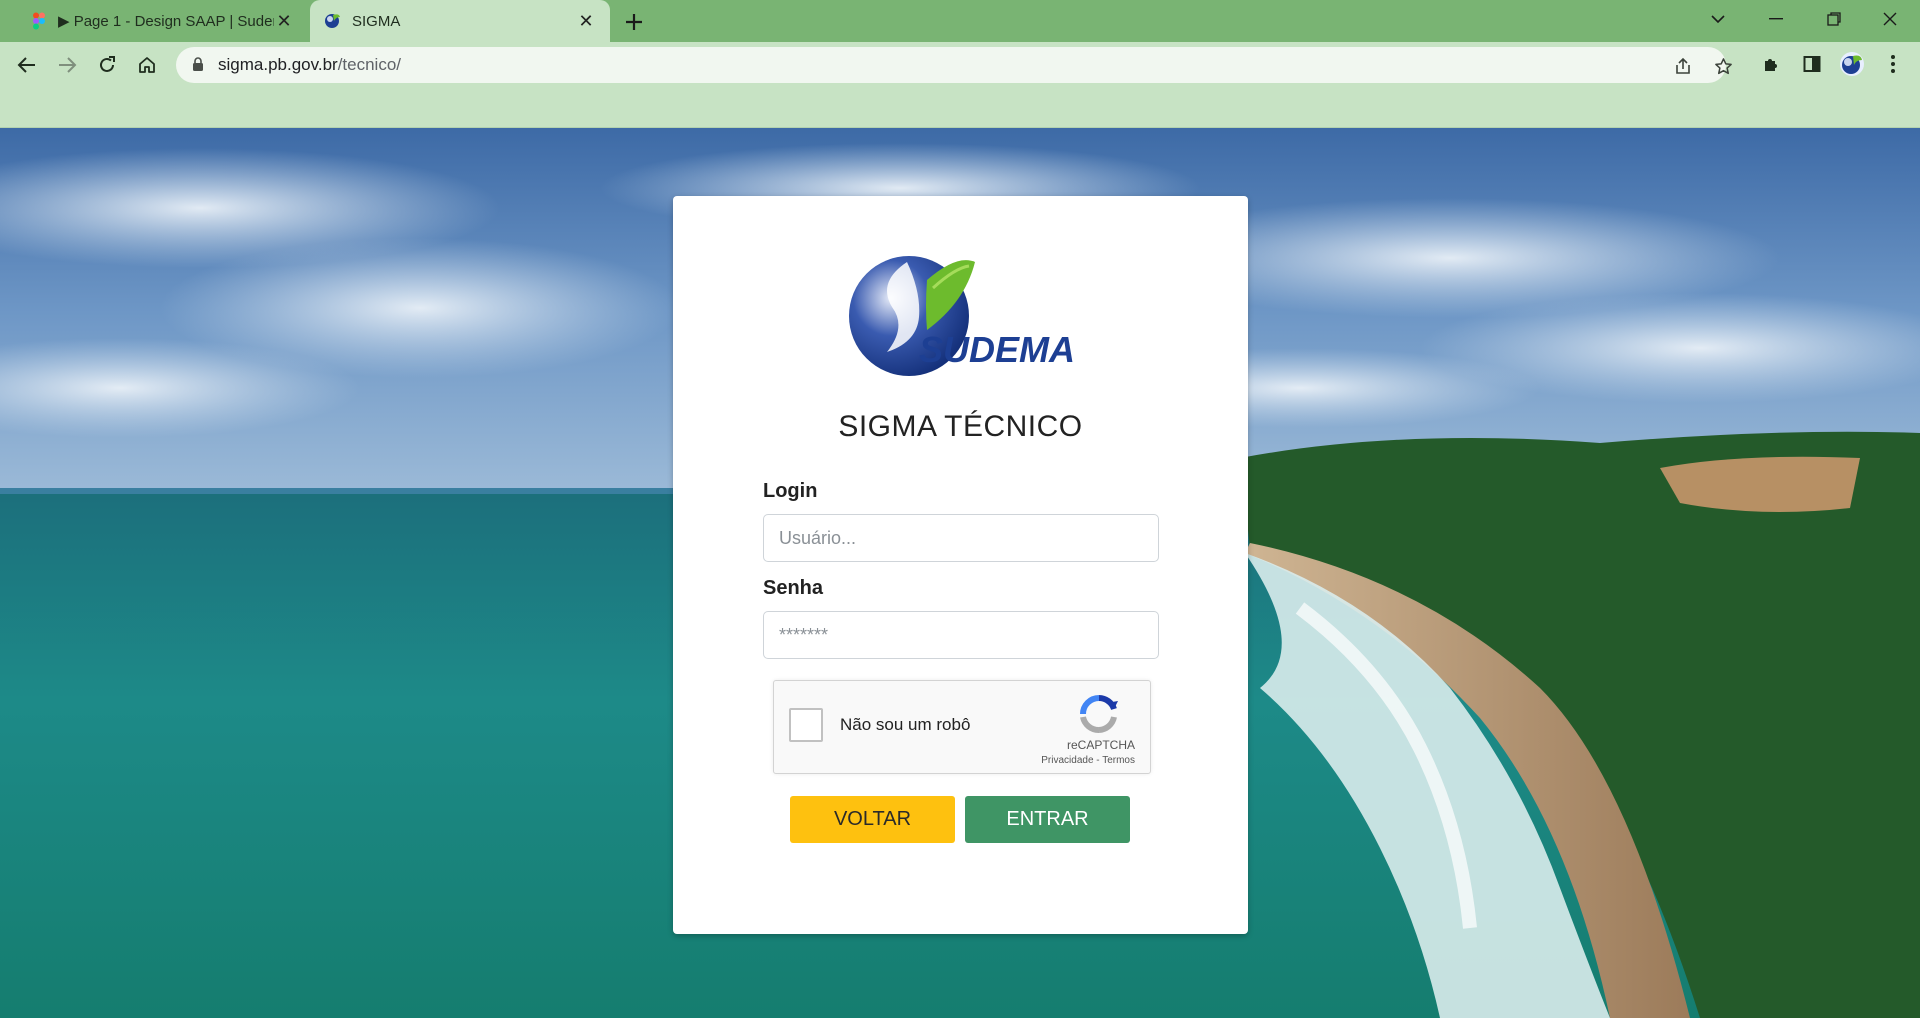 This screenshot has height=1018, width=1920. I want to click on close-icon, so click(1890, 19).